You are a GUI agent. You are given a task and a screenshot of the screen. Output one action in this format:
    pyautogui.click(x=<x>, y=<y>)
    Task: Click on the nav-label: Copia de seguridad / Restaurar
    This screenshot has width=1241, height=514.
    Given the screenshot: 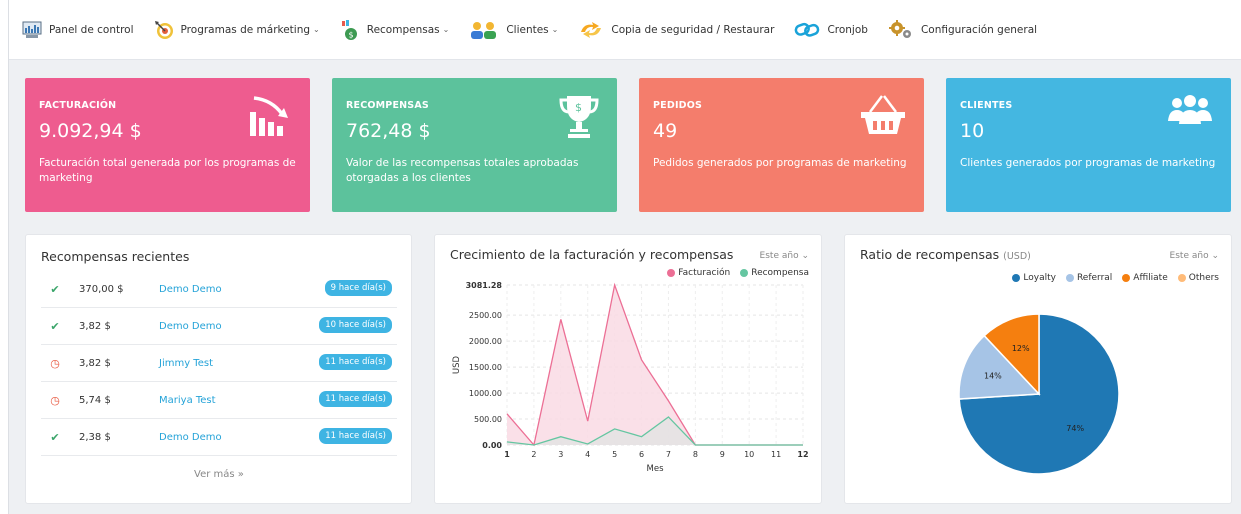 What is the action you would take?
    pyautogui.click(x=693, y=29)
    